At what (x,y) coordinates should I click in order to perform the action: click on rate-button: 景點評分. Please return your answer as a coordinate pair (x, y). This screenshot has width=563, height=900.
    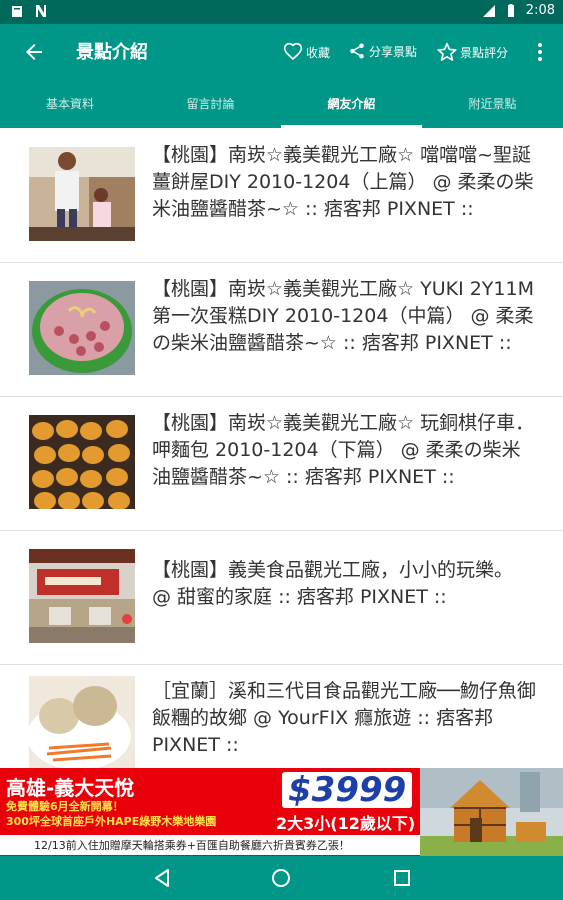
    Looking at the image, I should click on (472, 52).